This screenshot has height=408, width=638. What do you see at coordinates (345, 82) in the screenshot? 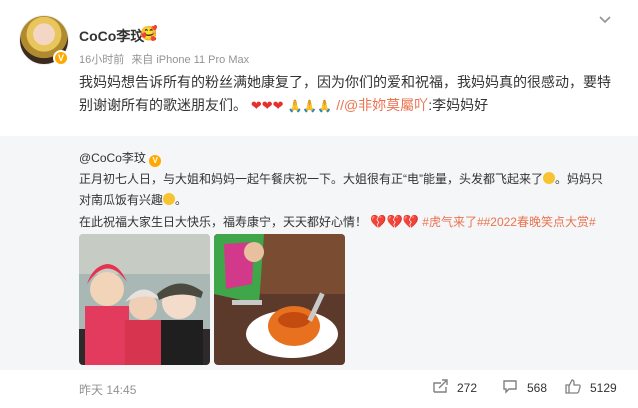
I see `post-text-line1: 我妈妈想告诉所有的粉丝满她康复了，因为你们的爱和祝福，我妈妈真的很感动，要特` at bounding box center [345, 82].